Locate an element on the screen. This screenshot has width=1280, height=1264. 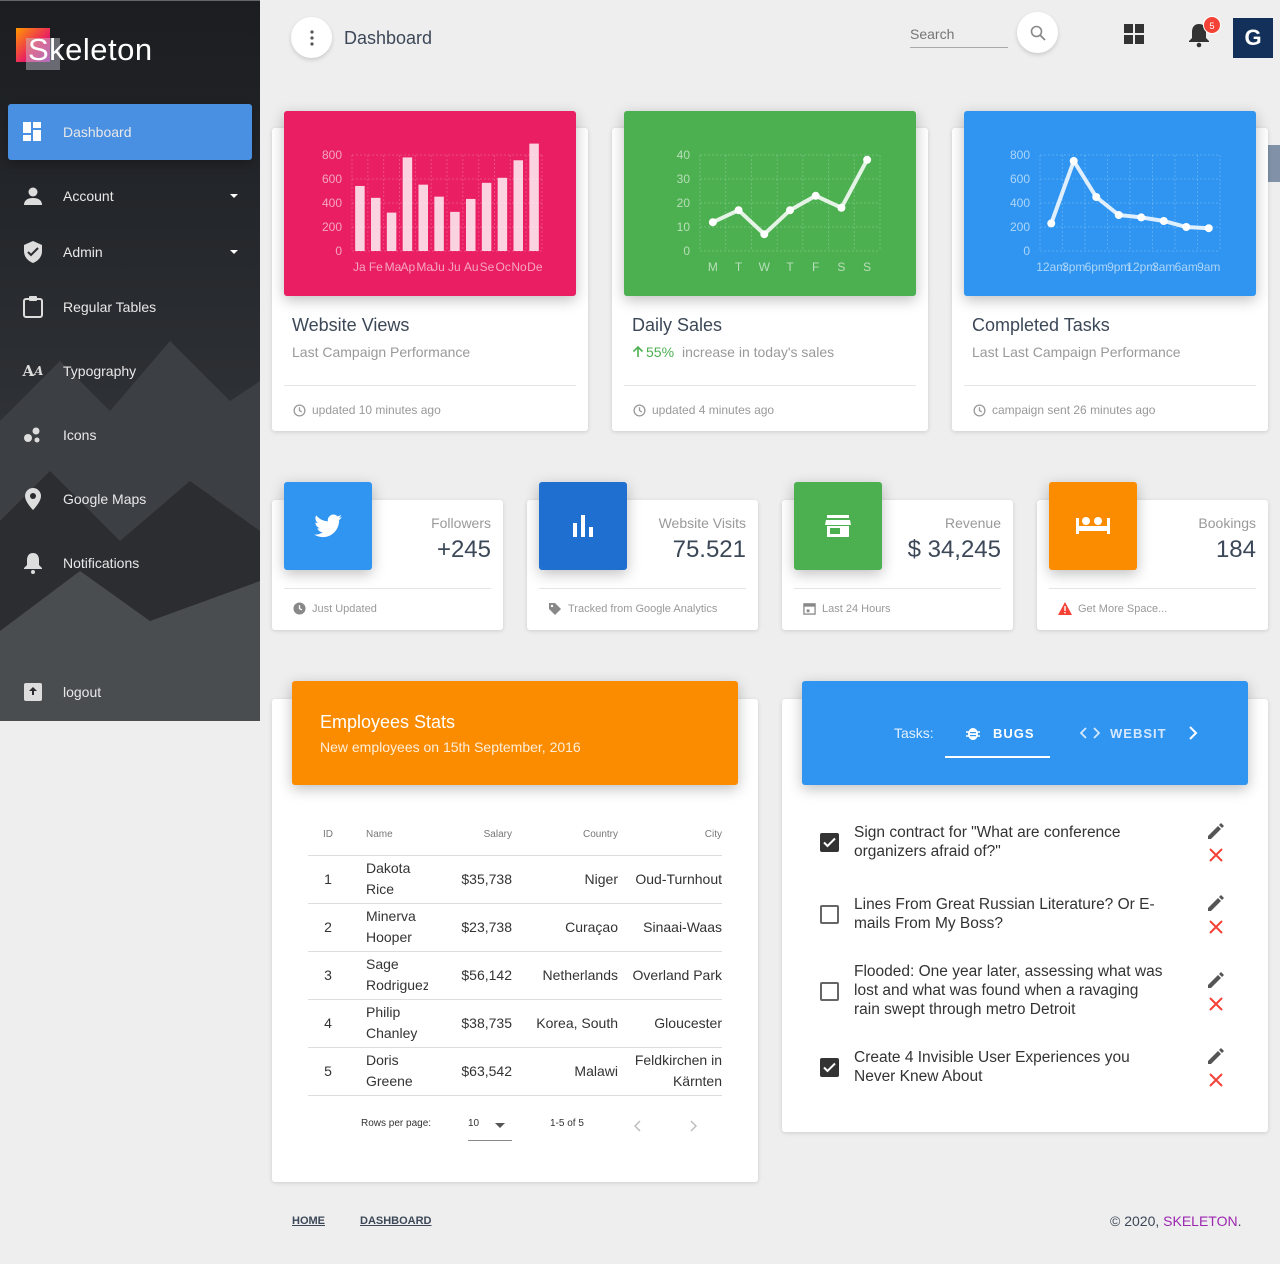
dashboard-icon is located at coordinates (1134, 34).